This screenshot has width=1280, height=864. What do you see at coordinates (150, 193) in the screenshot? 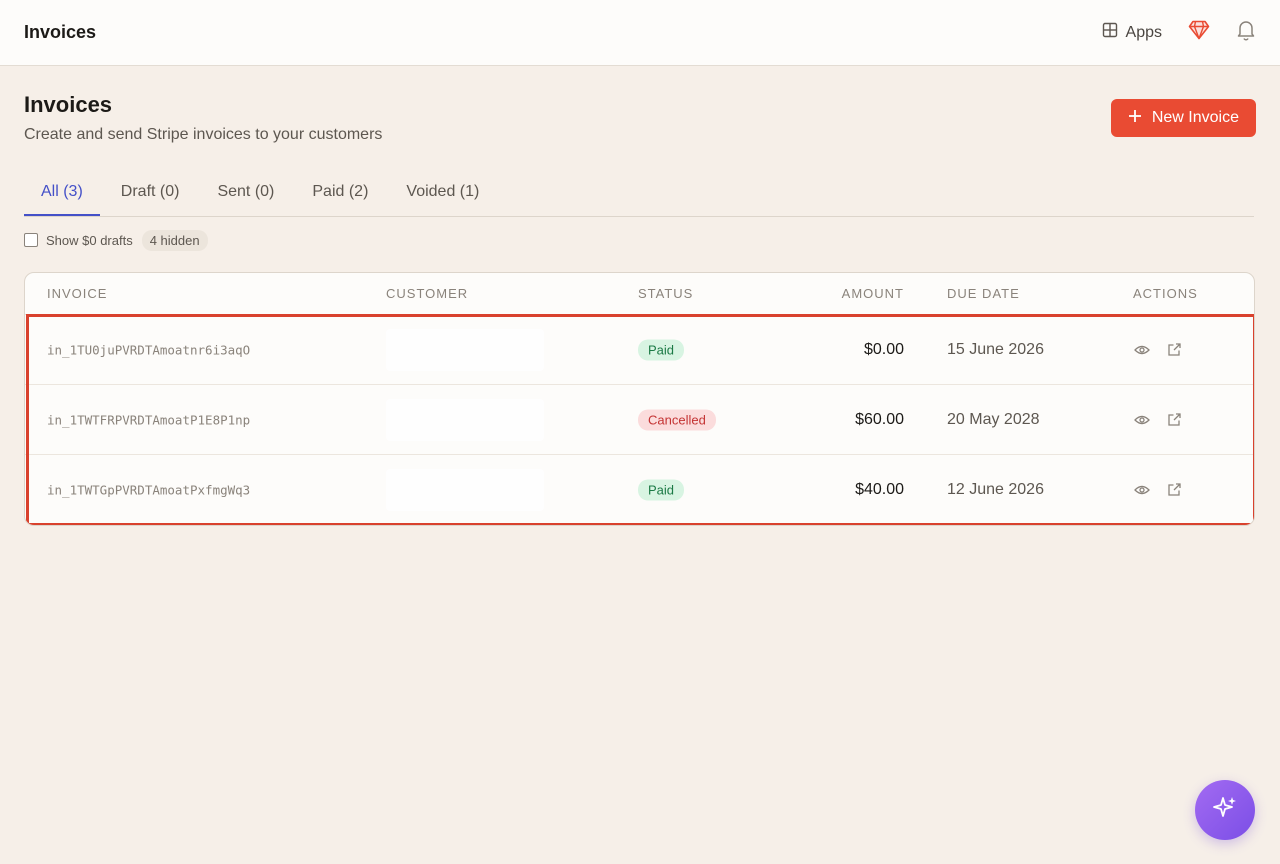
I see `tab-draft: Draft (0)` at bounding box center [150, 193].